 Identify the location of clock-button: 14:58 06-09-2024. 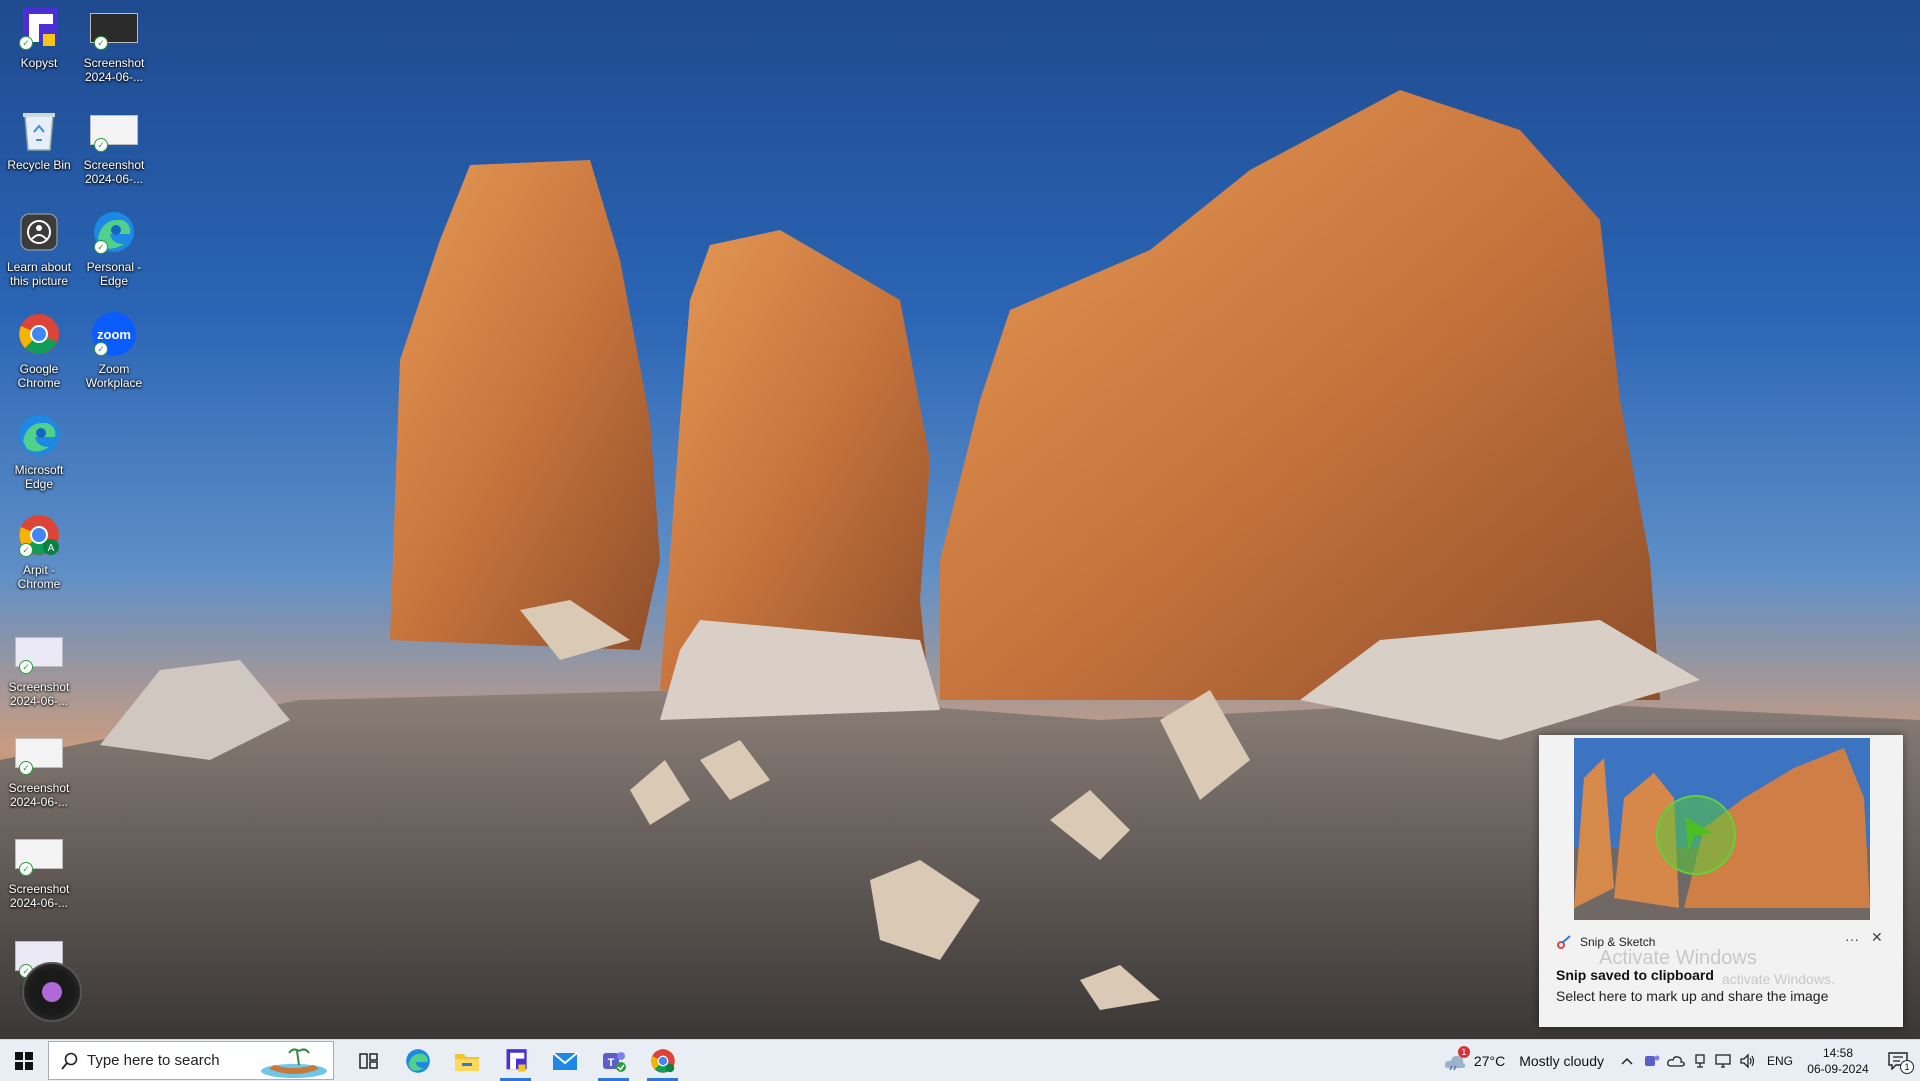
(1838, 1060).